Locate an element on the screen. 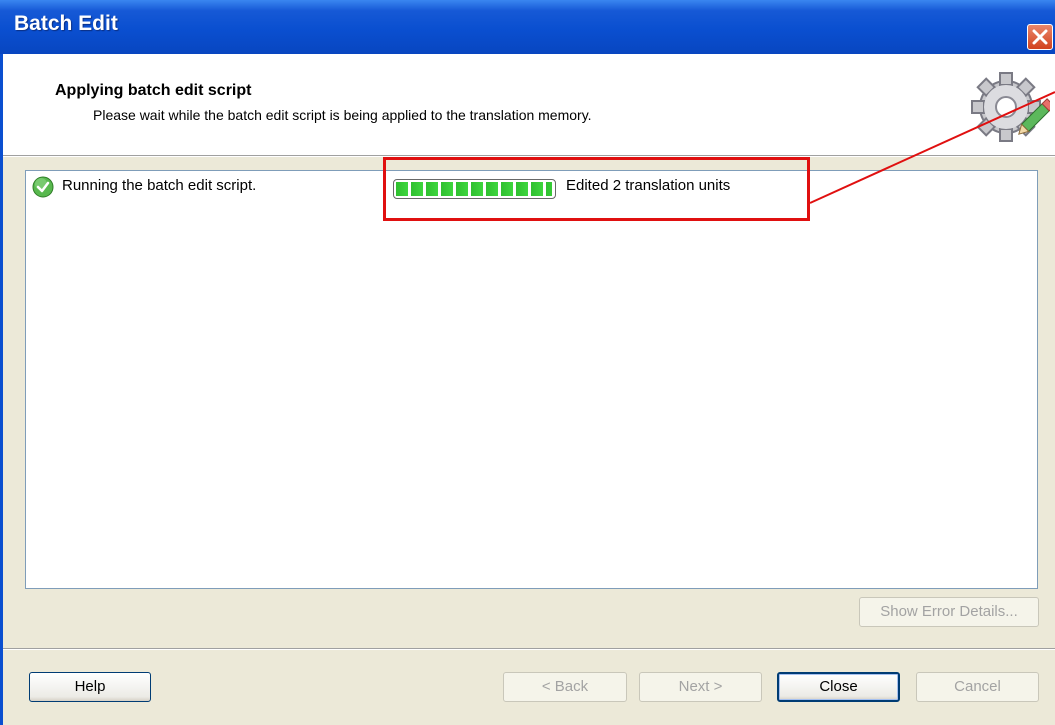 This screenshot has width=1055, height=725. cancel-button: Cancel is located at coordinates (977, 687).